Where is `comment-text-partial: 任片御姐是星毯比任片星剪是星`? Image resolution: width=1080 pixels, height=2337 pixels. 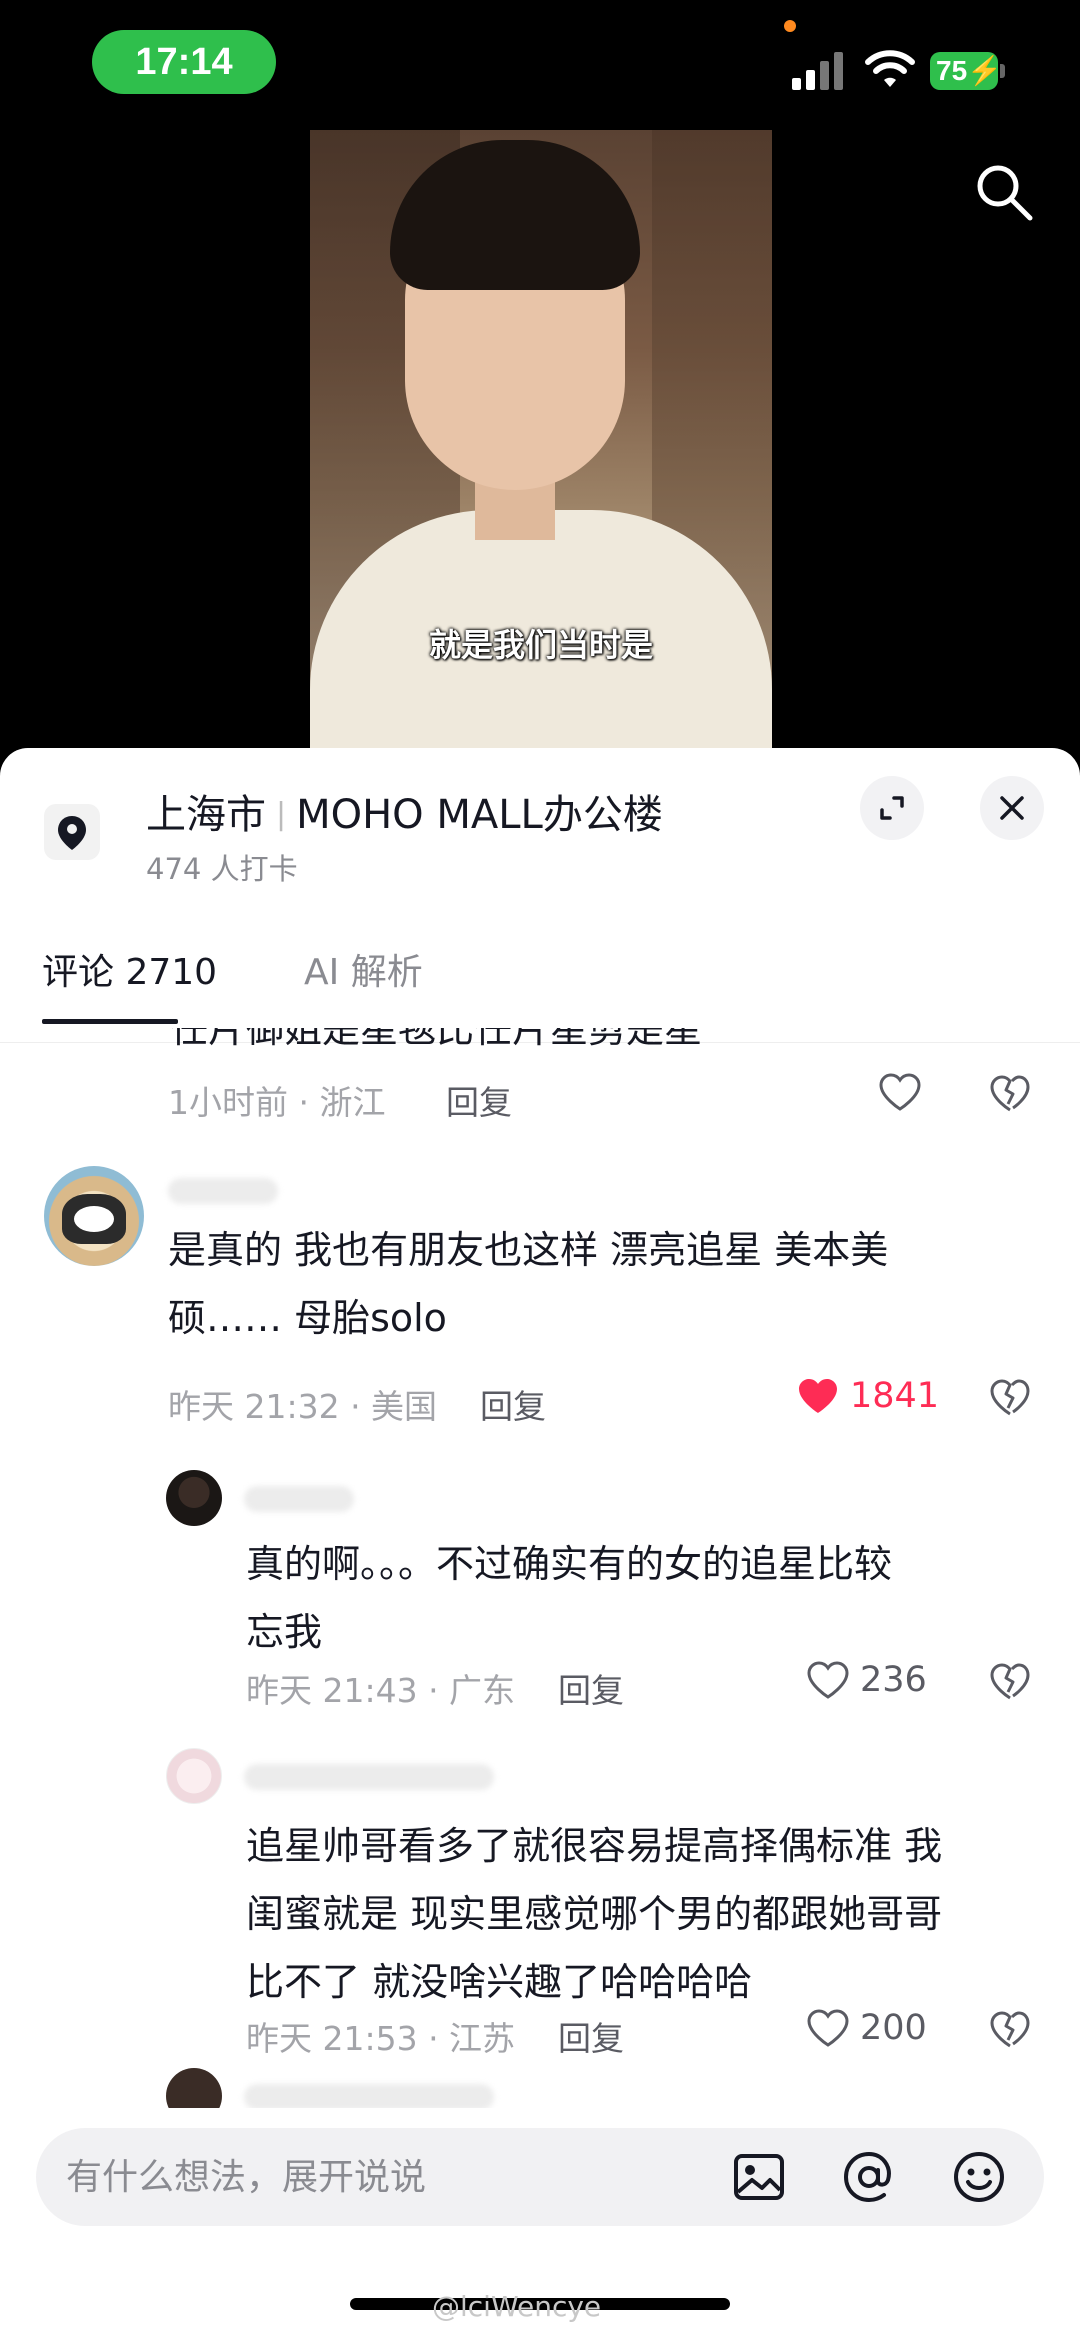 comment-text-partial: 任片御姐是星毯比任片星剪是星 is located at coordinates (436, 1039).